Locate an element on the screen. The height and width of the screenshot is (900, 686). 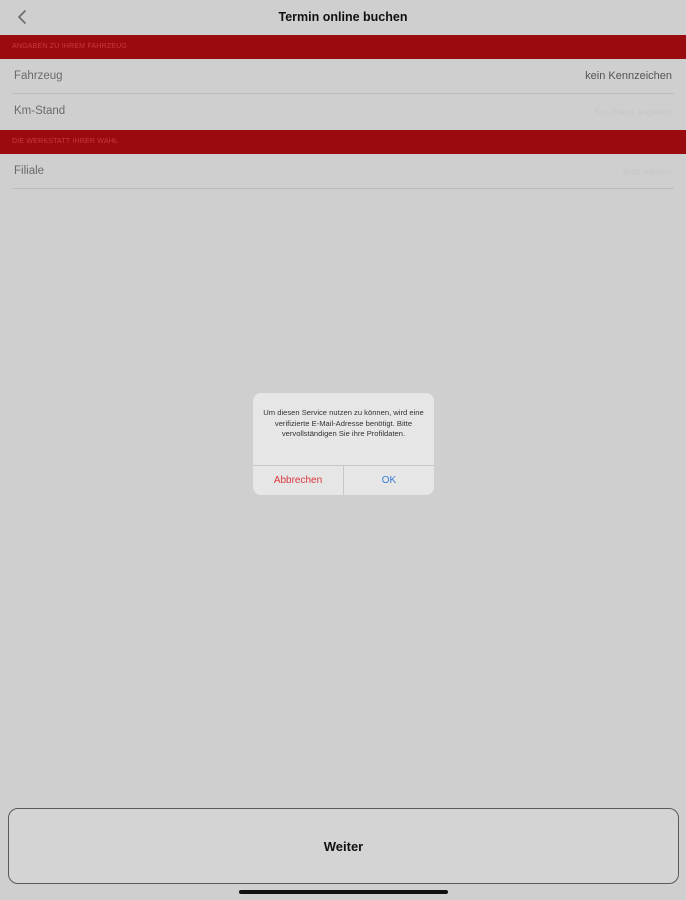
cancel-button: Abbrechen is located at coordinates (298, 480).